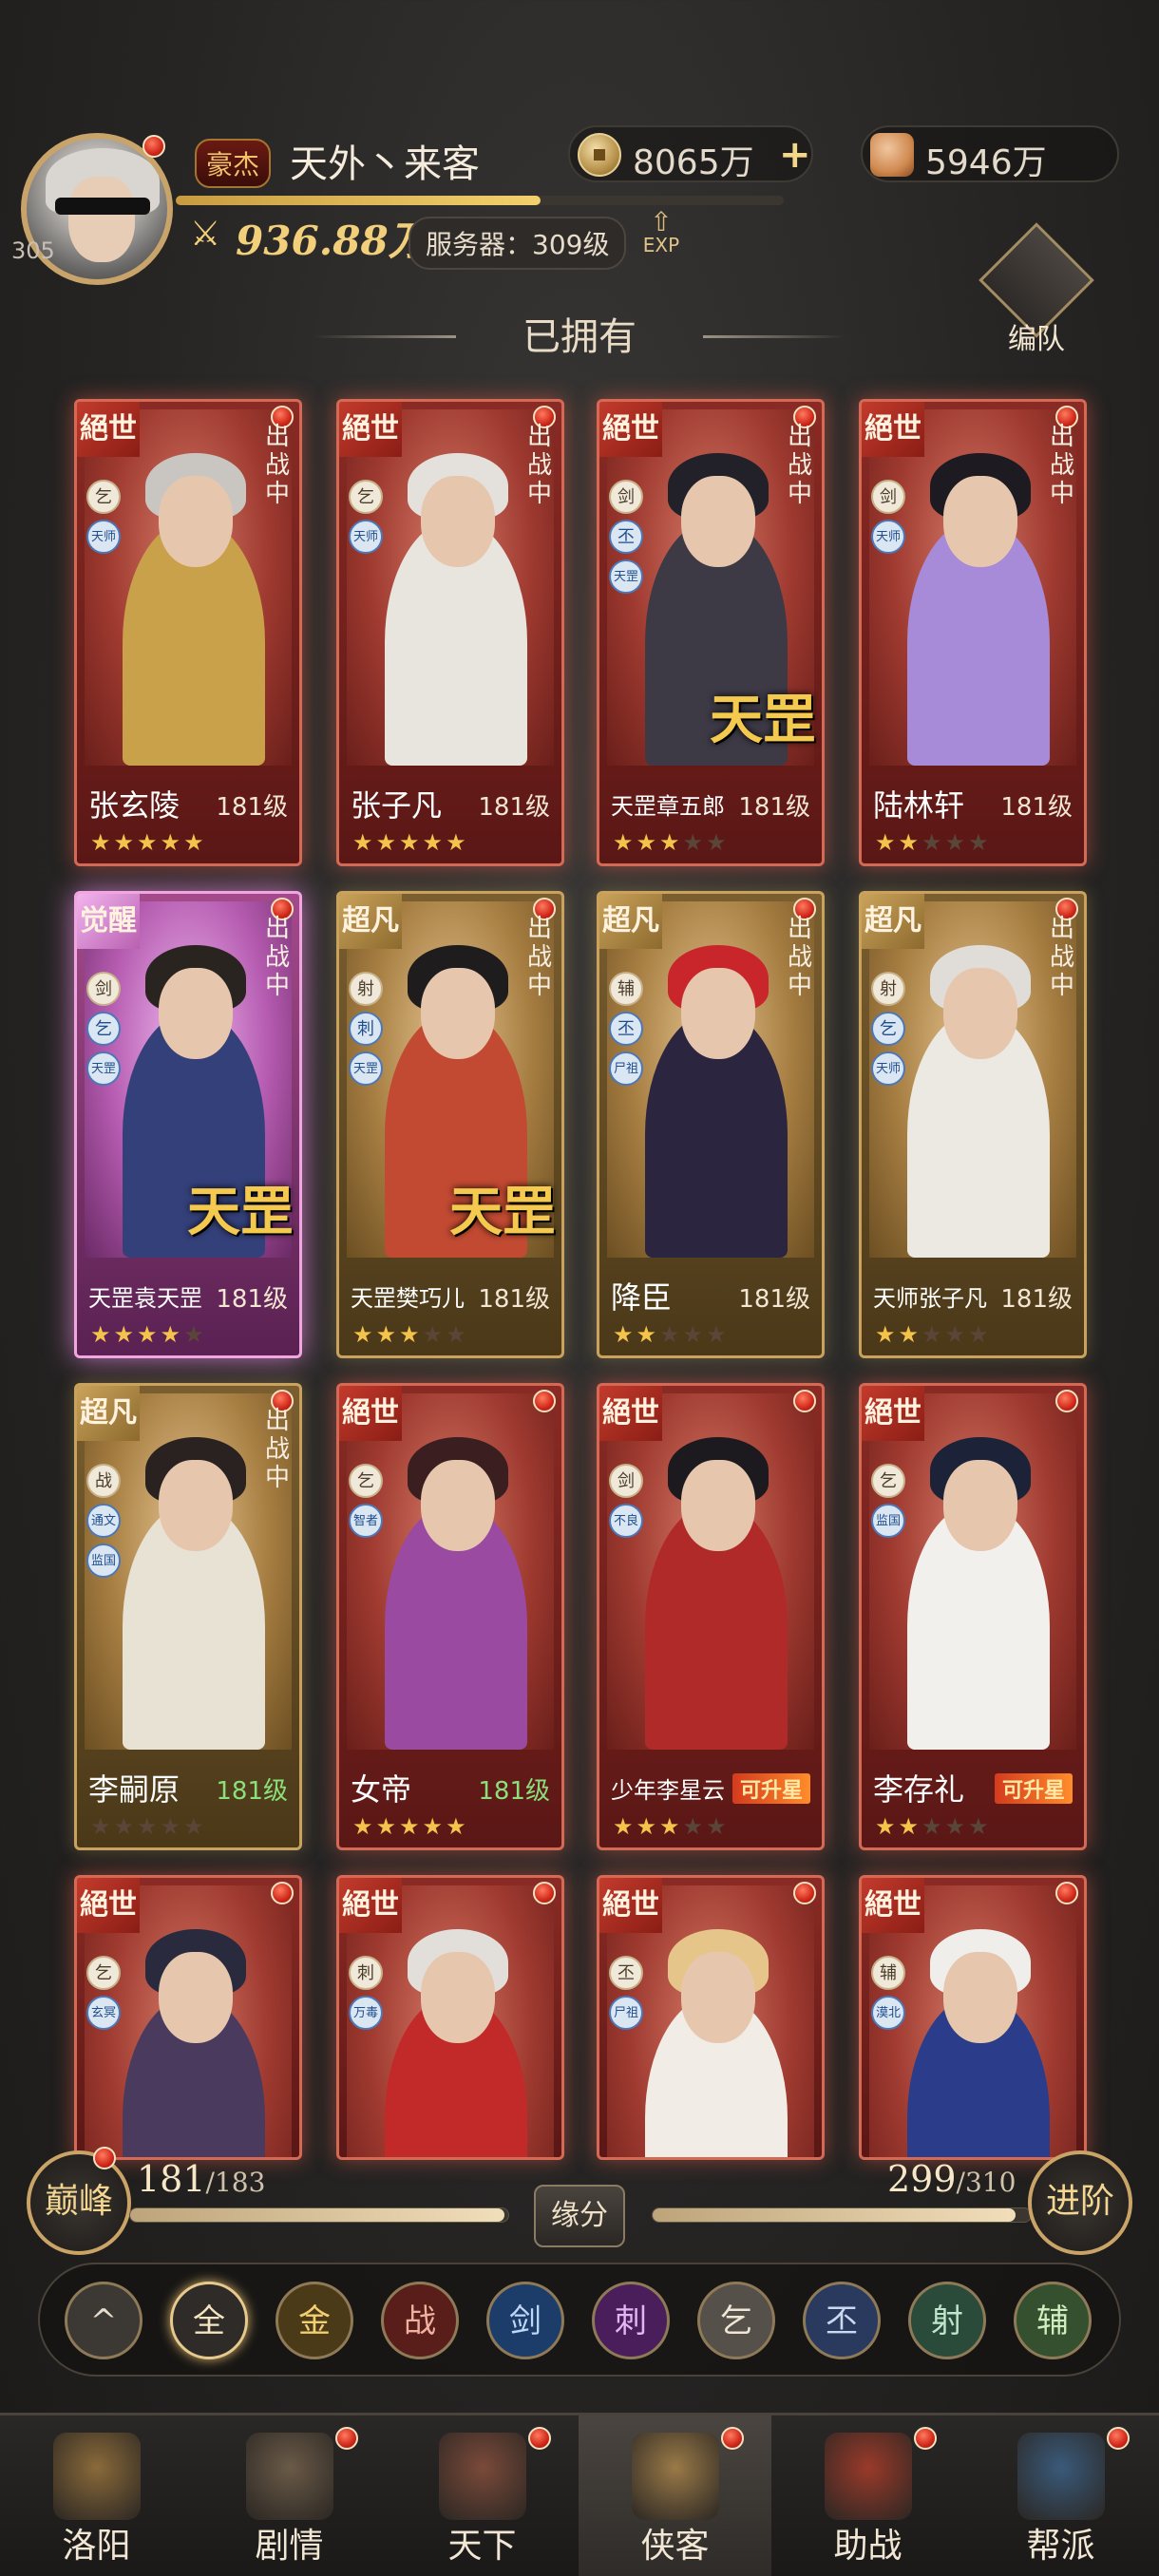 The width and height of the screenshot is (1159, 2576). I want to click on hero-name: 天罡章五郎, so click(668, 806).